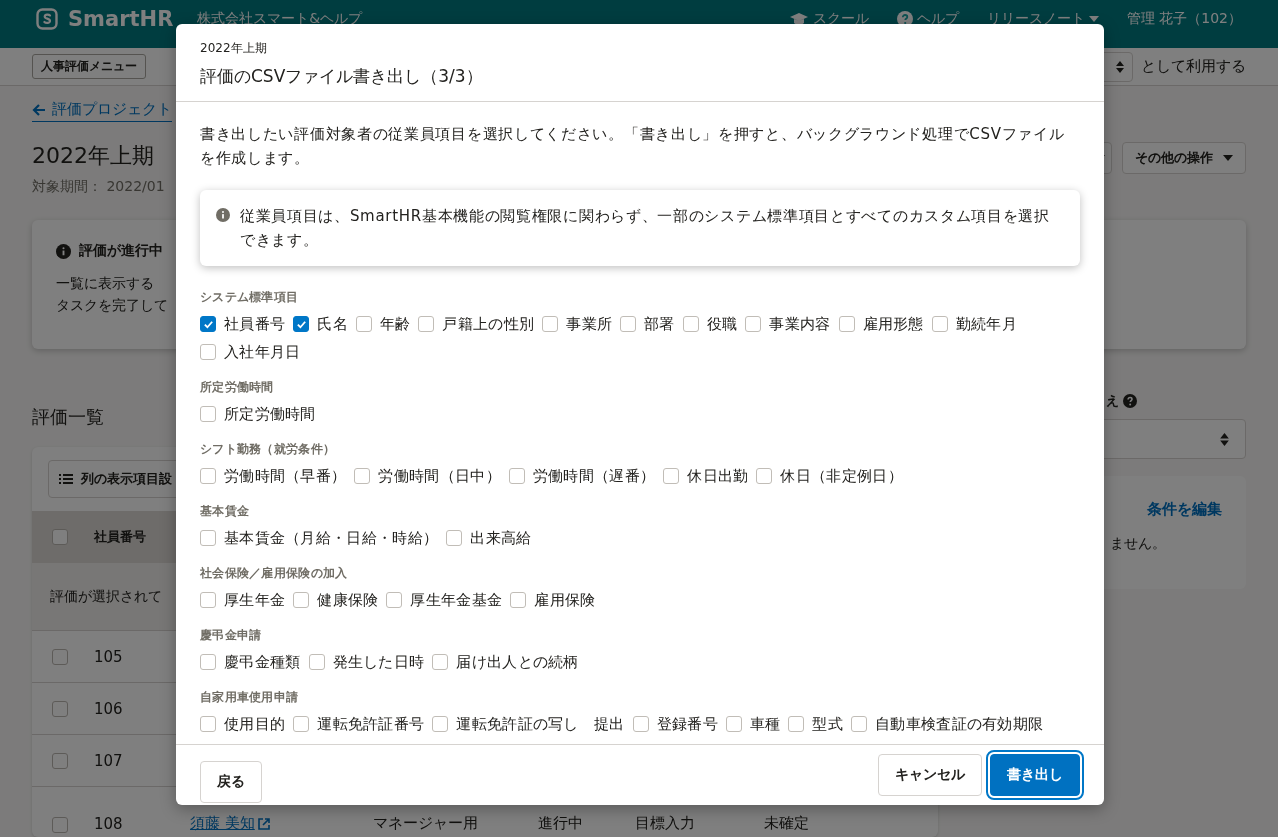 This screenshot has height=837, width=1278. I want to click on menu-button: 人事評価メニュー, so click(89, 66).